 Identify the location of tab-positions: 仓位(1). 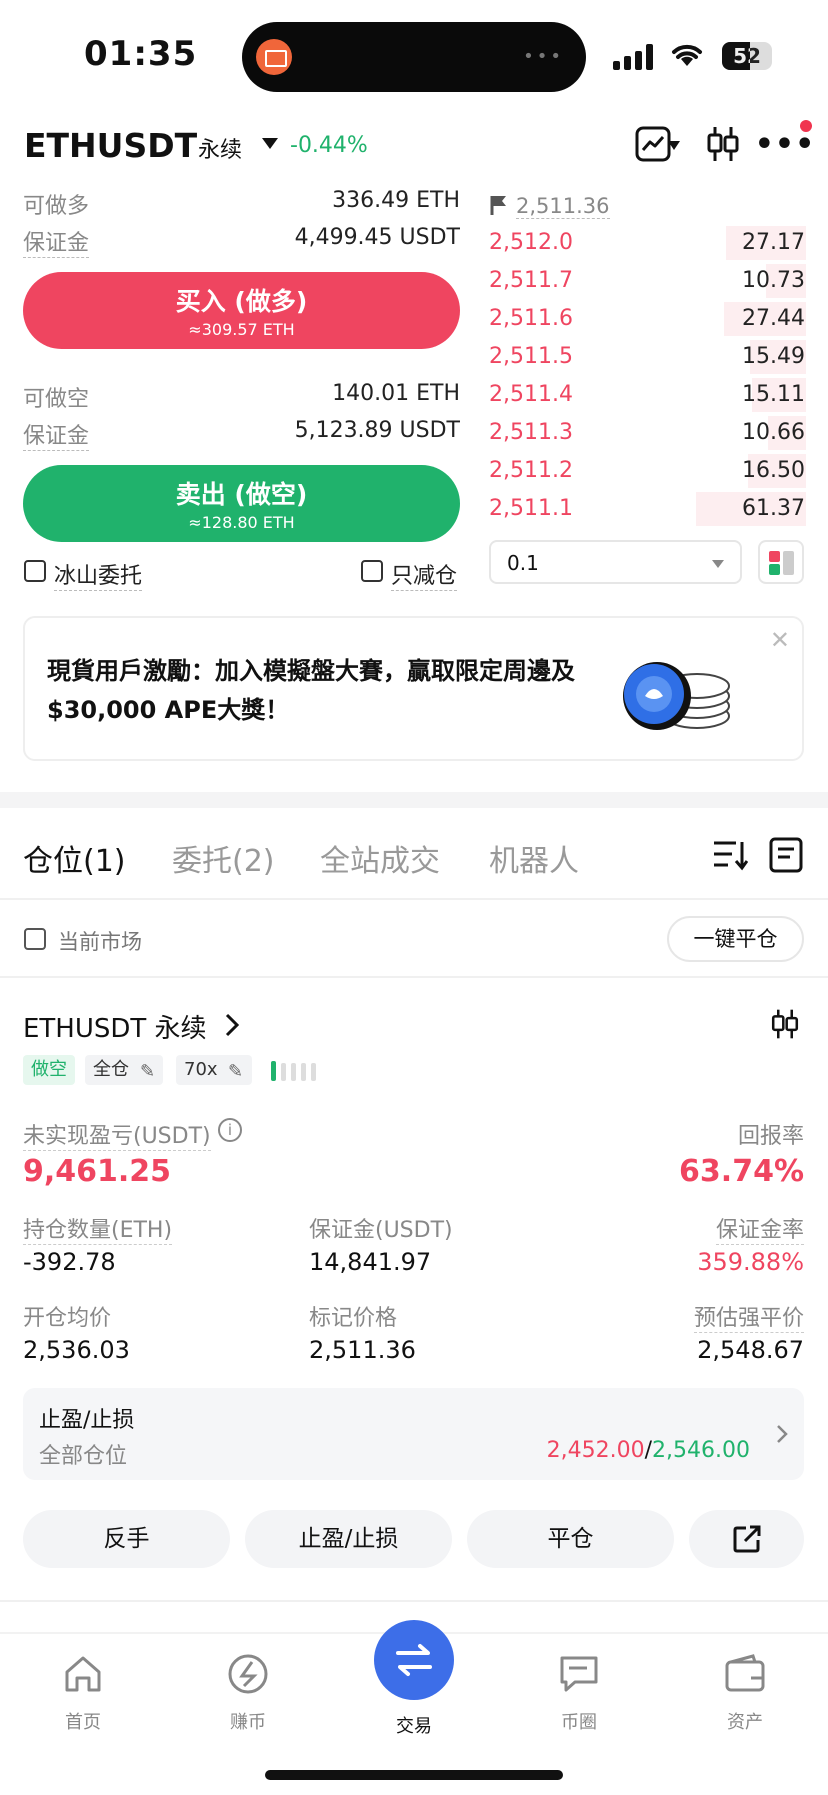
(74, 858).